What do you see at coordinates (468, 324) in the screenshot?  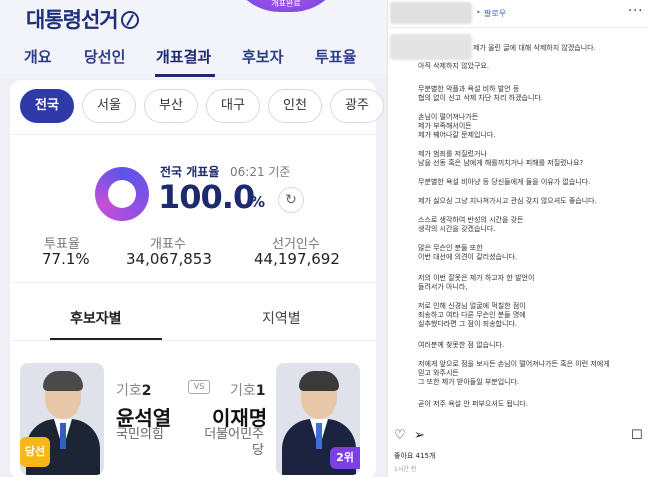 I see `caption-line: 실추했다라면 그 점이 죄송합니다.` at bounding box center [468, 324].